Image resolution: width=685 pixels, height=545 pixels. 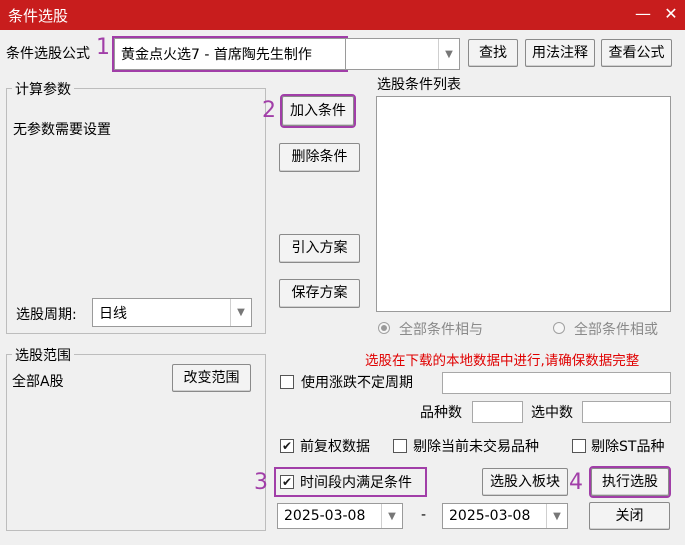 I want to click on range-value: 全部A股, so click(x=38, y=382).